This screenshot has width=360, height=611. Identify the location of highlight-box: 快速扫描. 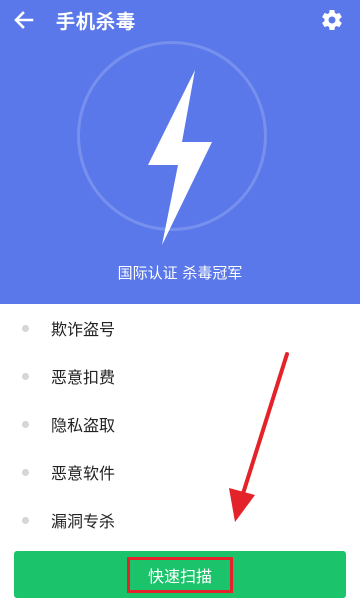
(179, 574).